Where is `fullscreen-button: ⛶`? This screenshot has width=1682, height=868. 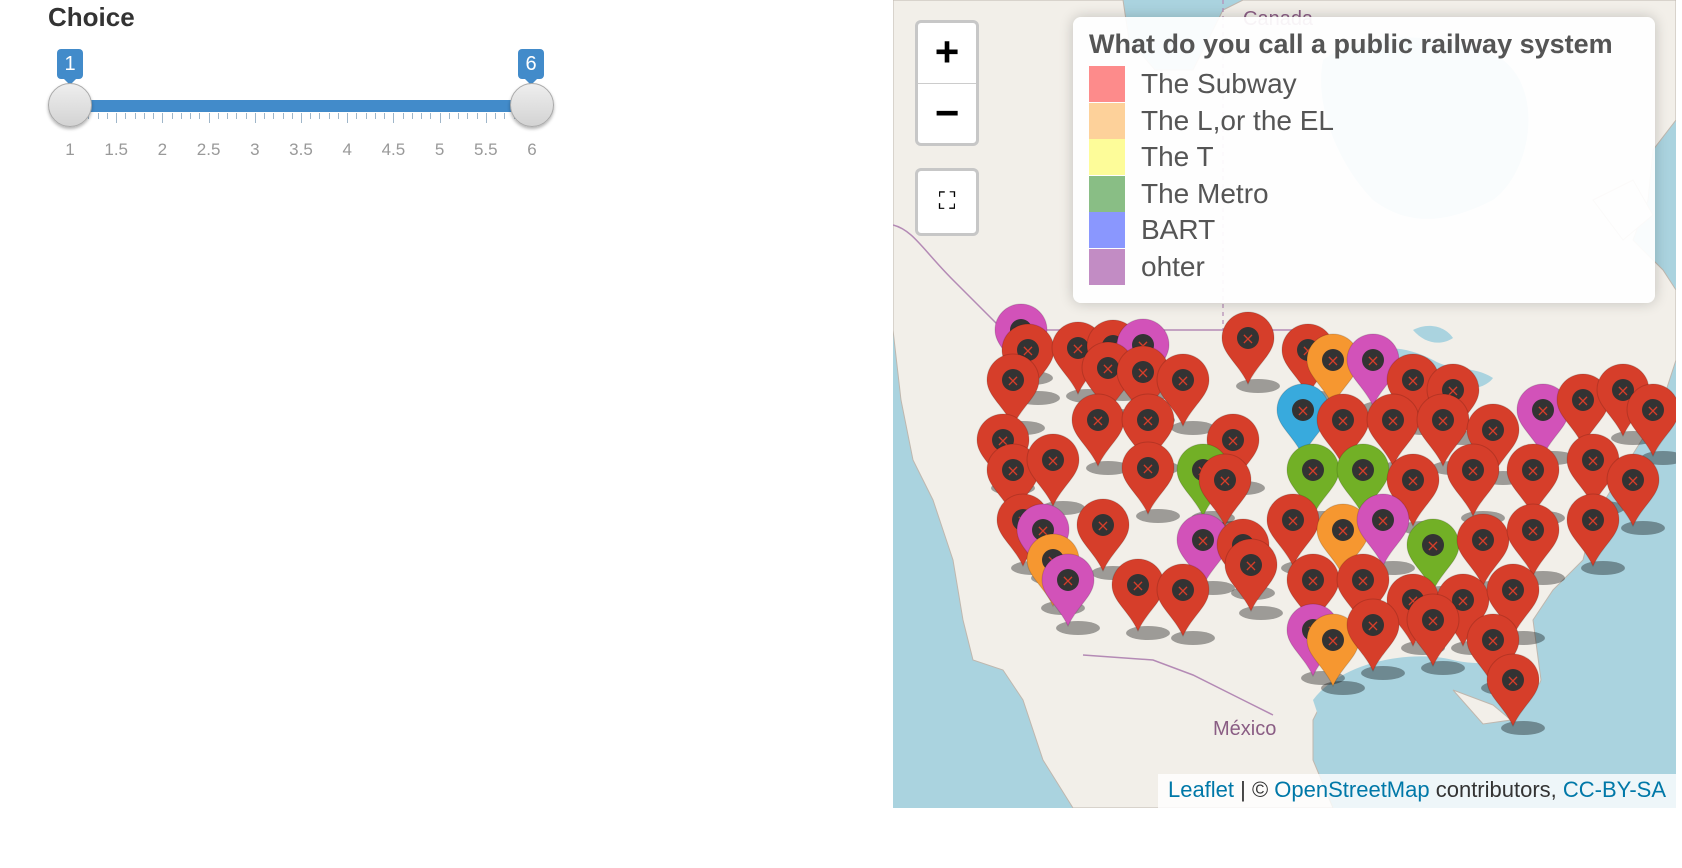
fullscreen-button: ⛶ is located at coordinates (947, 202).